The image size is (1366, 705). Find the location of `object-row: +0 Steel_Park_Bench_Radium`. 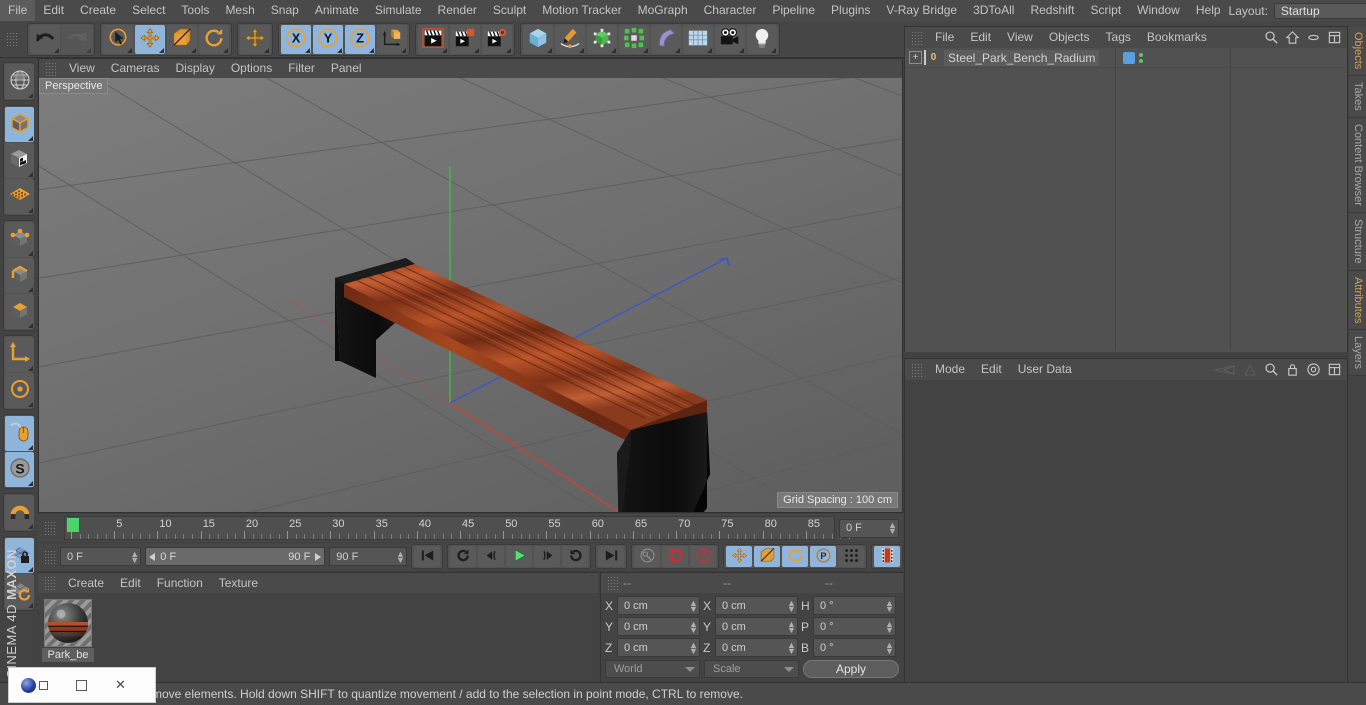

object-row: +0 Steel_Park_Bench_Radium is located at coordinates (1126, 58).